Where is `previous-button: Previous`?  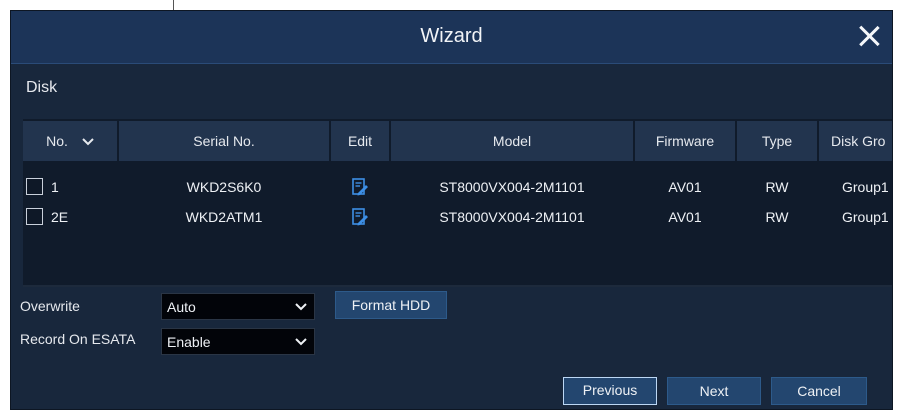
previous-button: Previous is located at coordinates (610, 391).